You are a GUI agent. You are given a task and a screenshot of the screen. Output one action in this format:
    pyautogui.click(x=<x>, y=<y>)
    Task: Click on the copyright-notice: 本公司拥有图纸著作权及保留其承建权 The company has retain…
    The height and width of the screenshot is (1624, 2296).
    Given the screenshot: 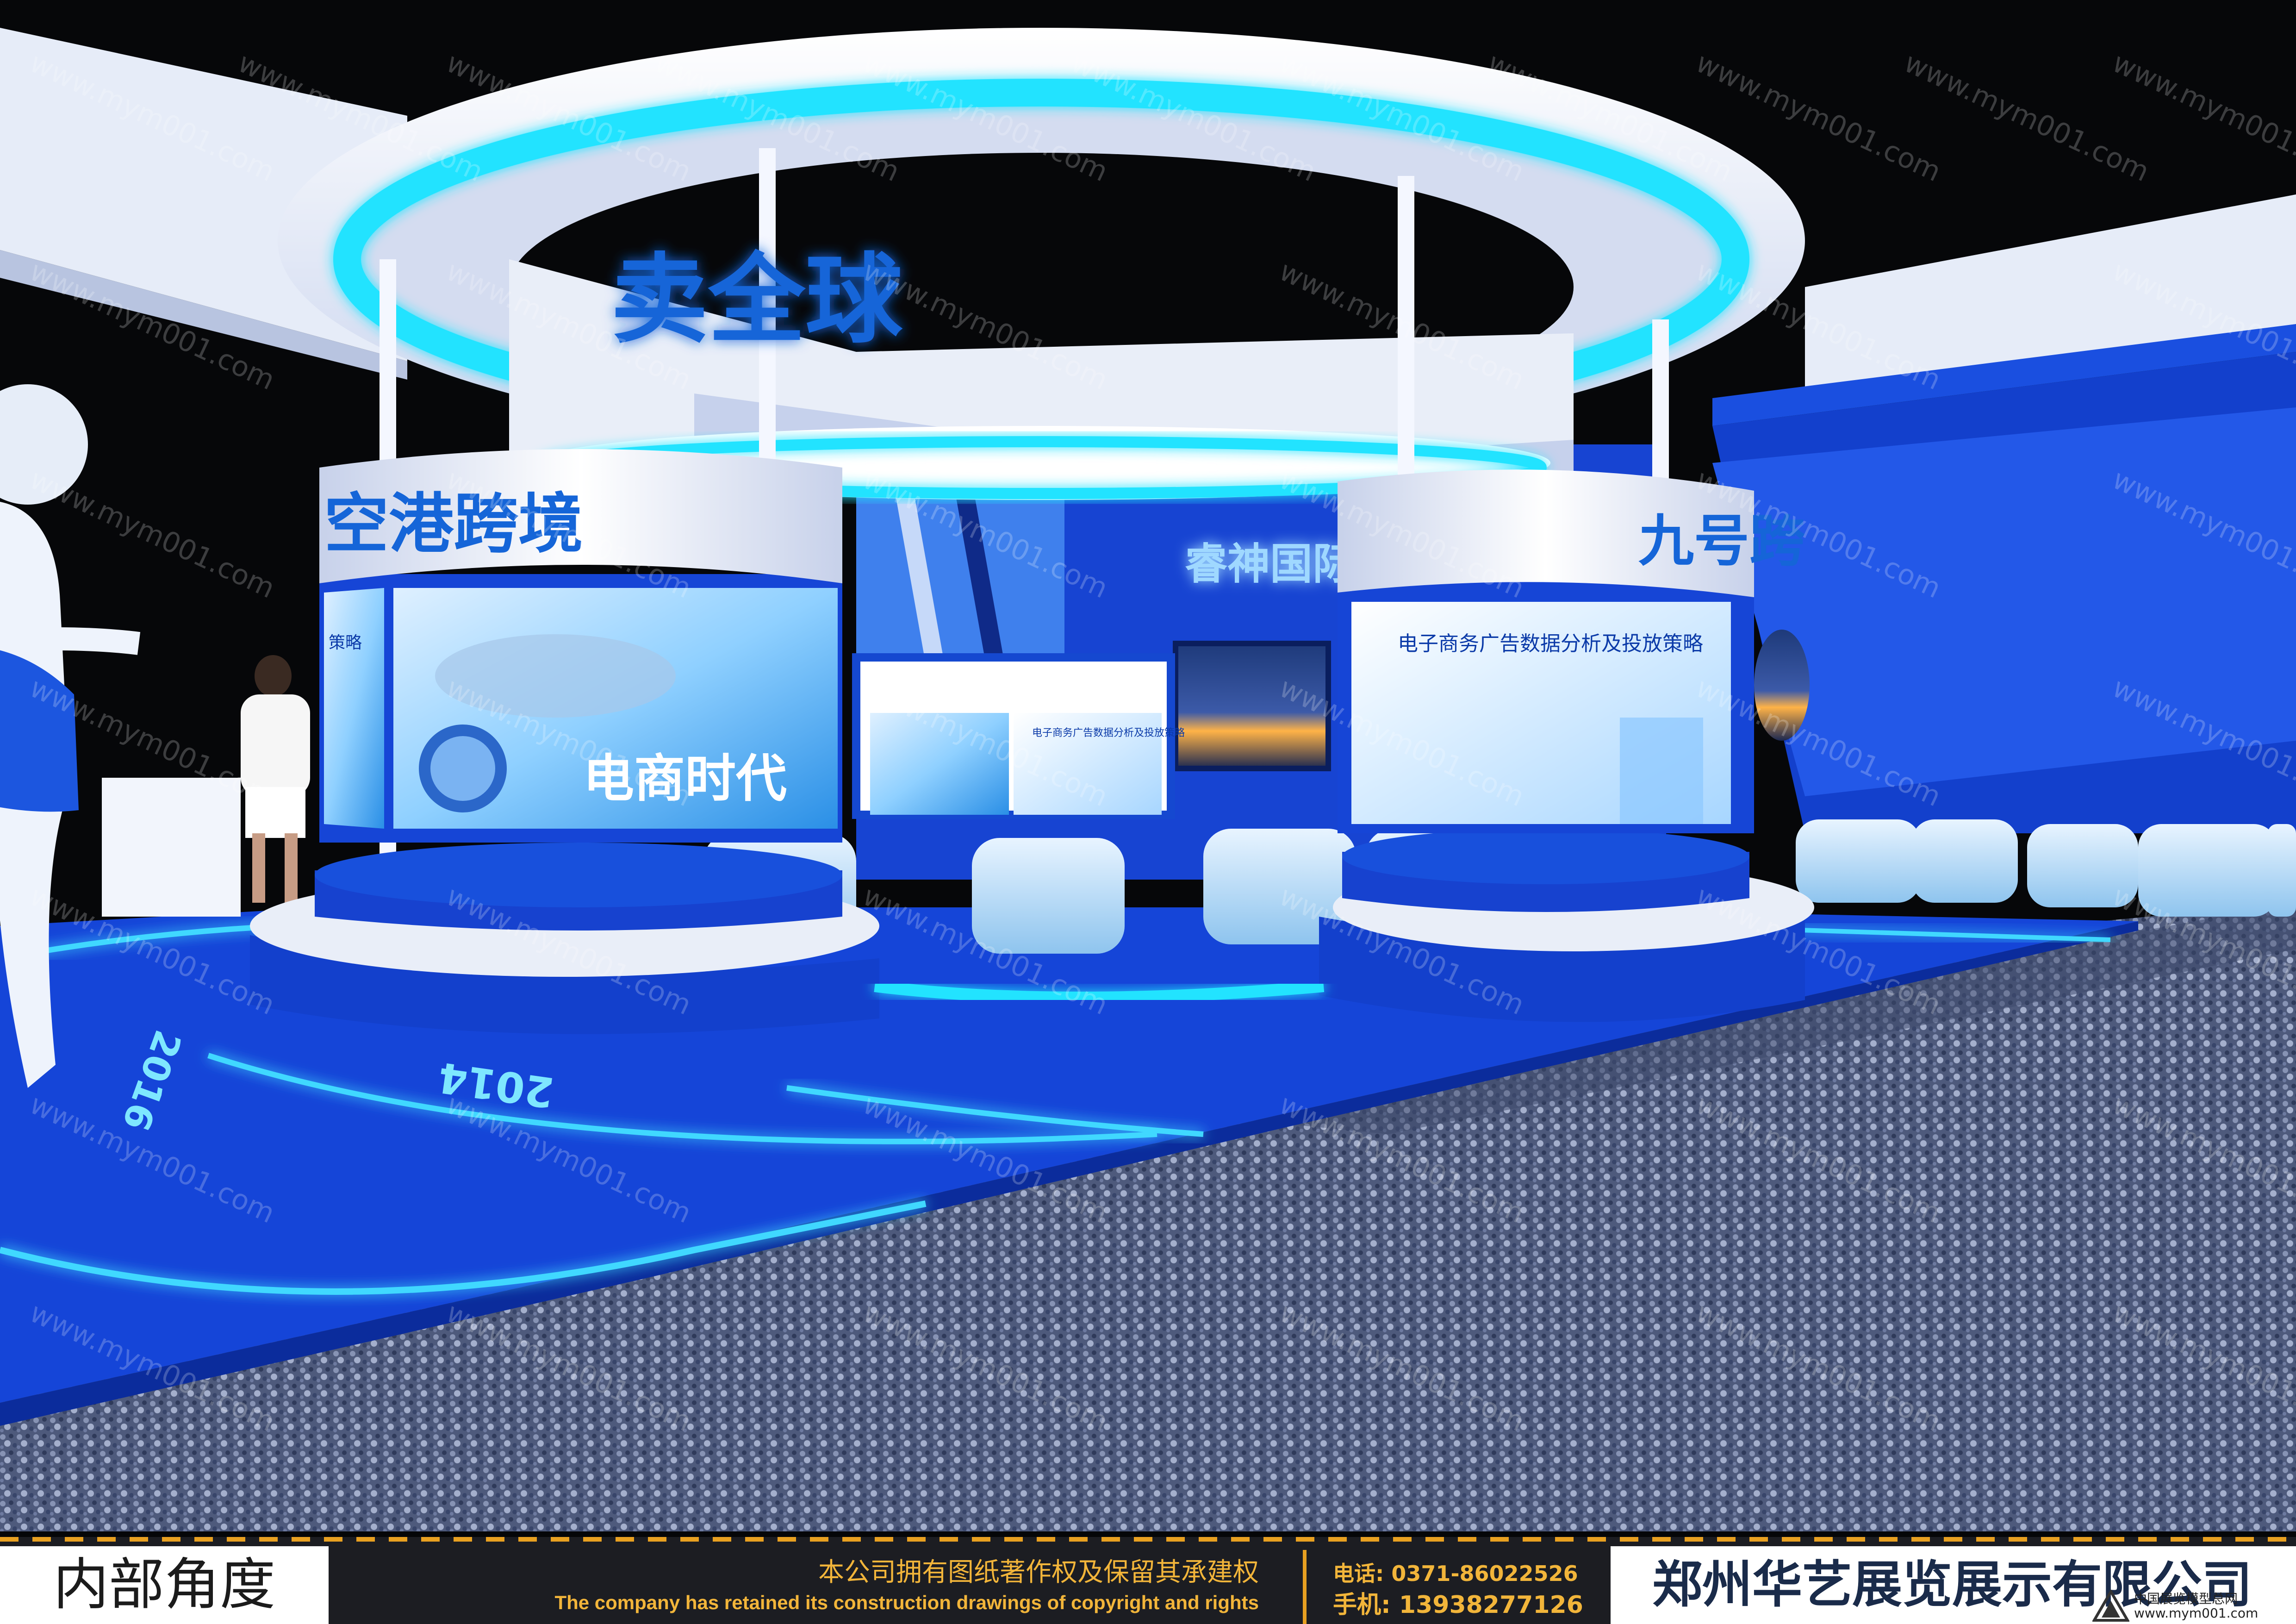 What is the action you would take?
    pyautogui.click(x=796, y=1585)
    